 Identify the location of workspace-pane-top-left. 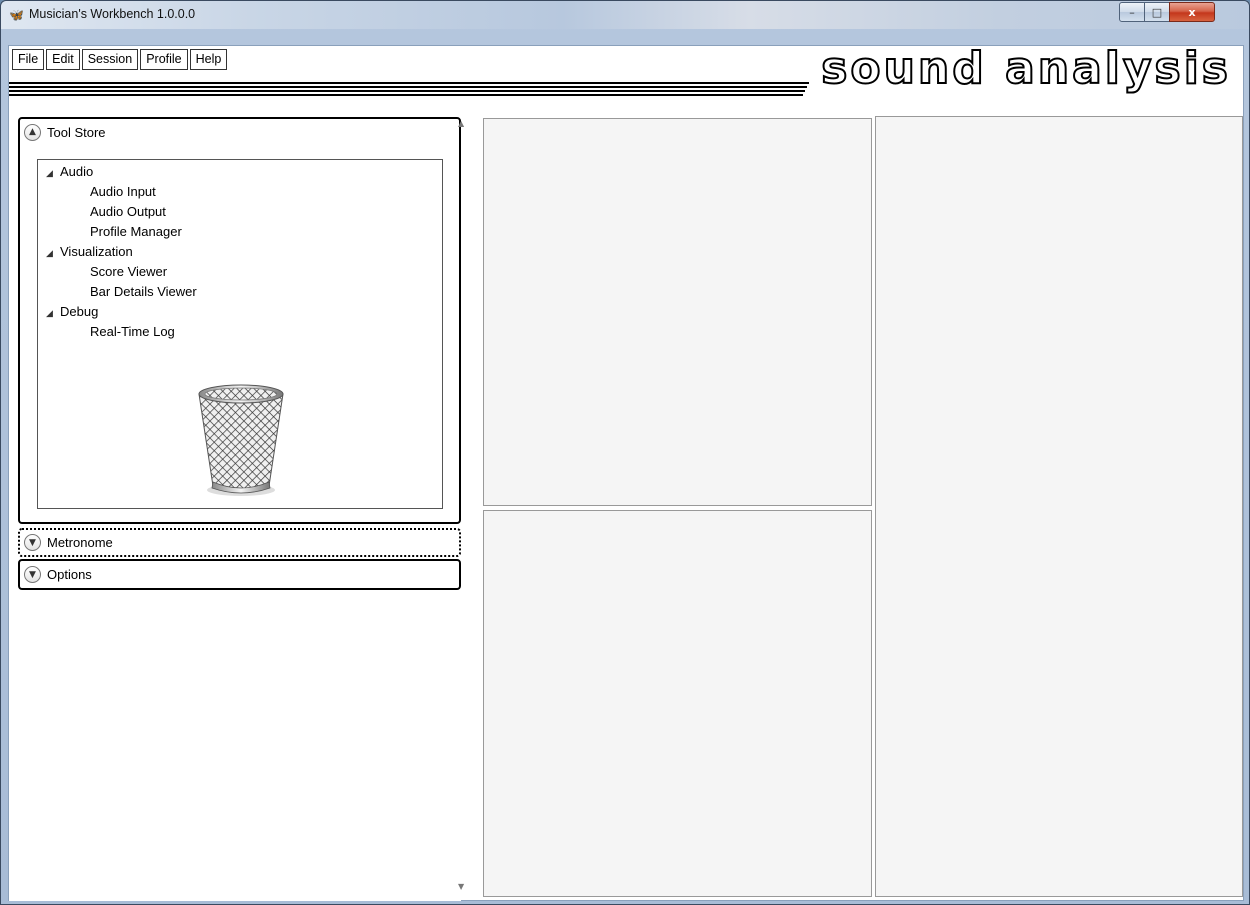
(677, 312).